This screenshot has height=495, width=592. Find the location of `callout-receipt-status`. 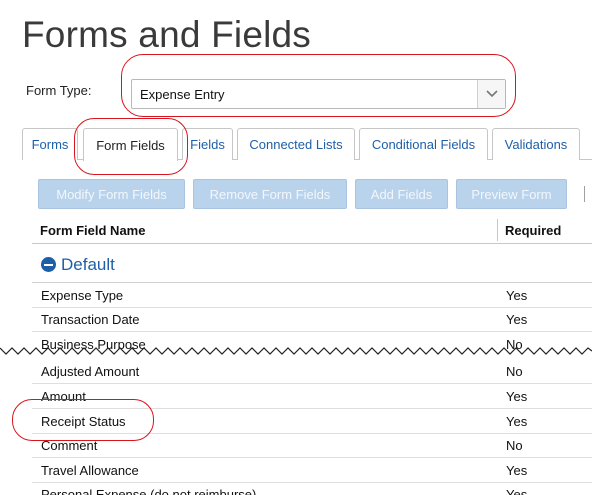

callout-receipt-status is located at coordinates (83, 420).